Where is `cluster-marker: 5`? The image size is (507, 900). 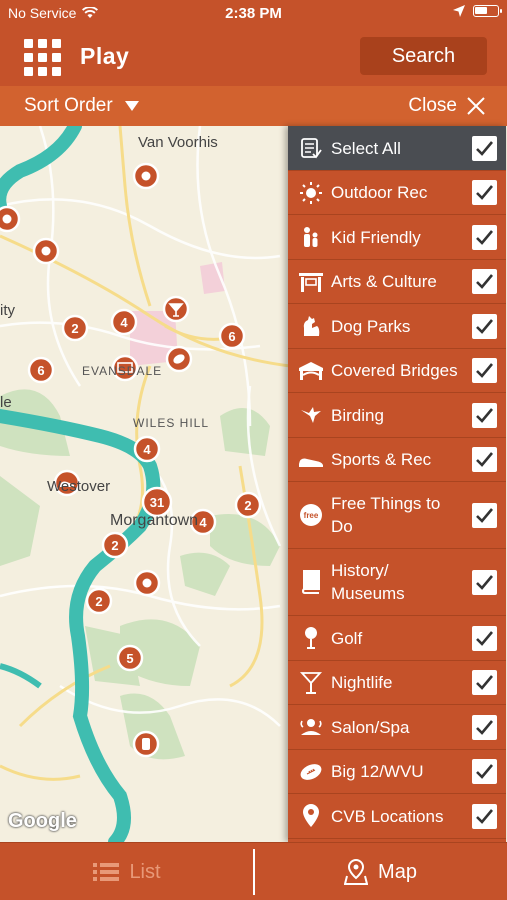 cluster-marker: 5 is located at coordinates (130, 658).